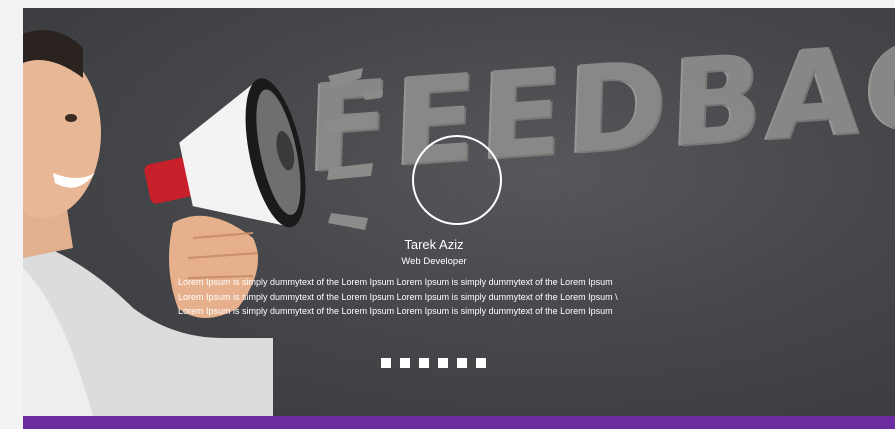 This screenshot has height=429, width=895. What do you see at coordinates (434, 261) in the screenshot?
I see `reviewer-role: Web Developer` at bounding box center [434, 261].